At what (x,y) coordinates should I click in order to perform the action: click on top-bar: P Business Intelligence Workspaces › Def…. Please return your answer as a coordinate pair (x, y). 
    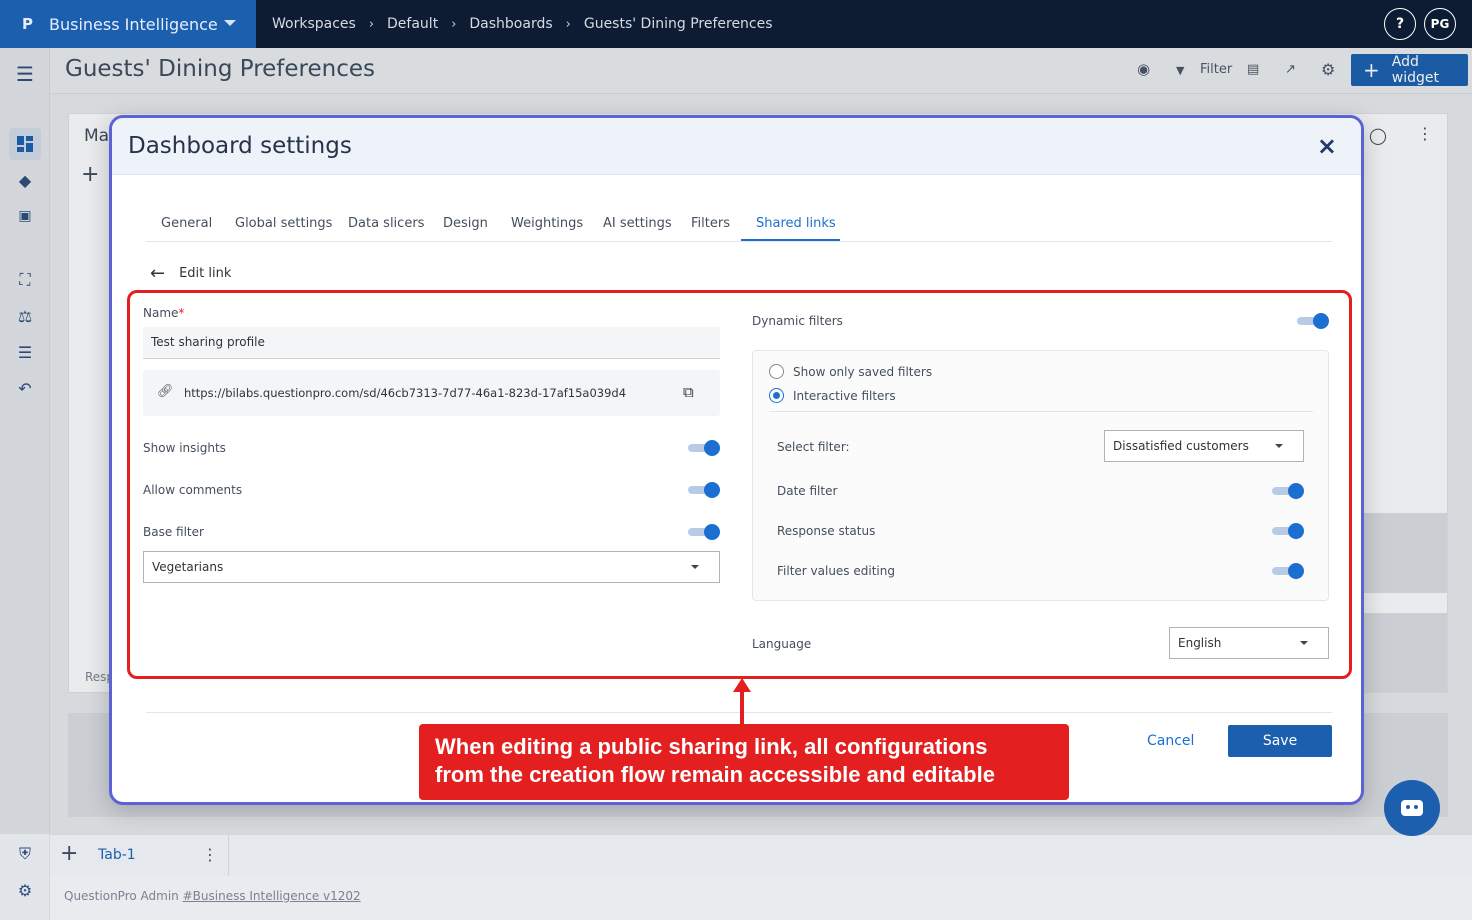
    Looking at the image, I should click on (736, 24).